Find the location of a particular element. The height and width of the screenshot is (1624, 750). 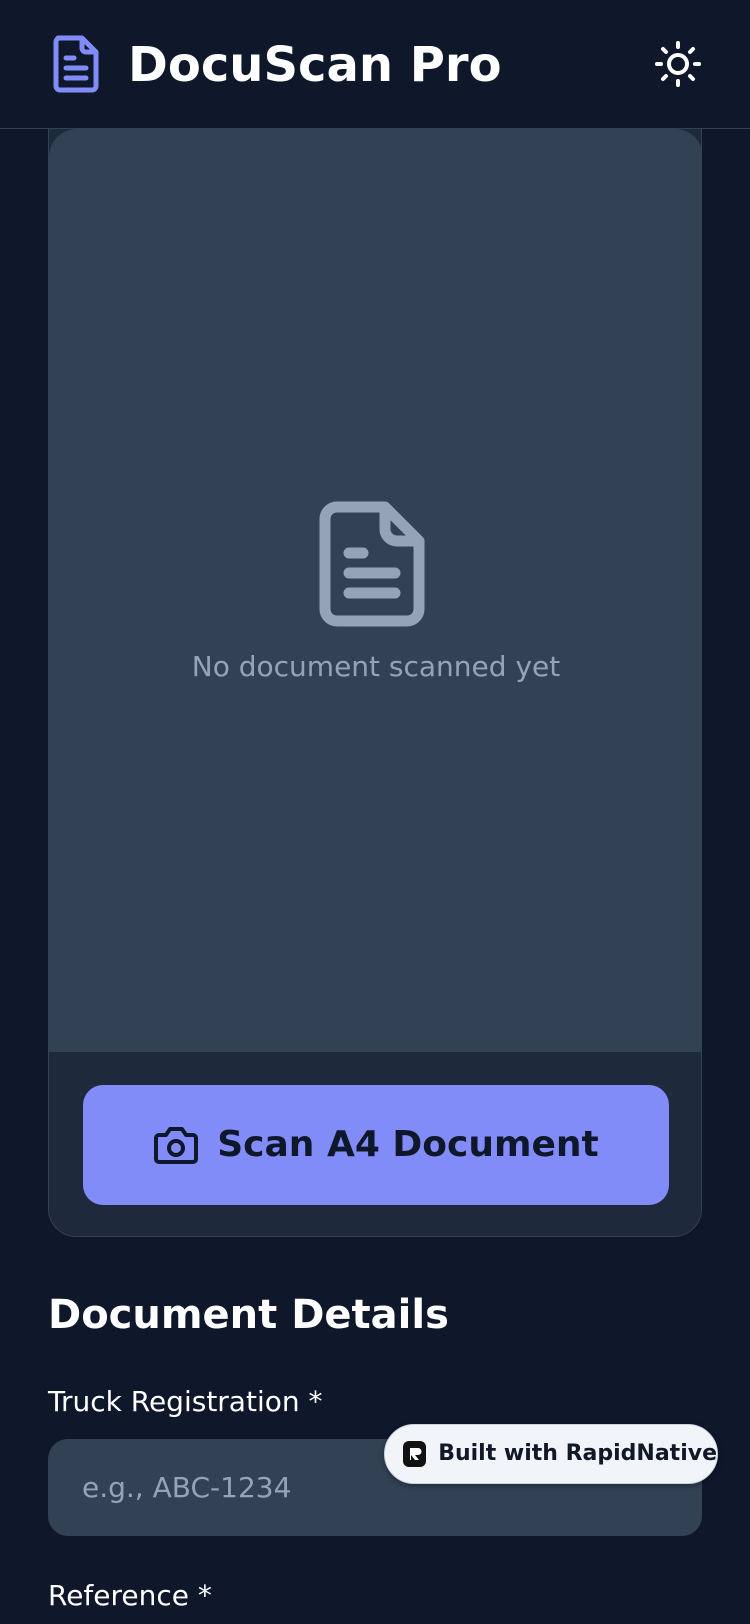

badge-label: Built with RapidNative is located at coordinates (577, 1453).